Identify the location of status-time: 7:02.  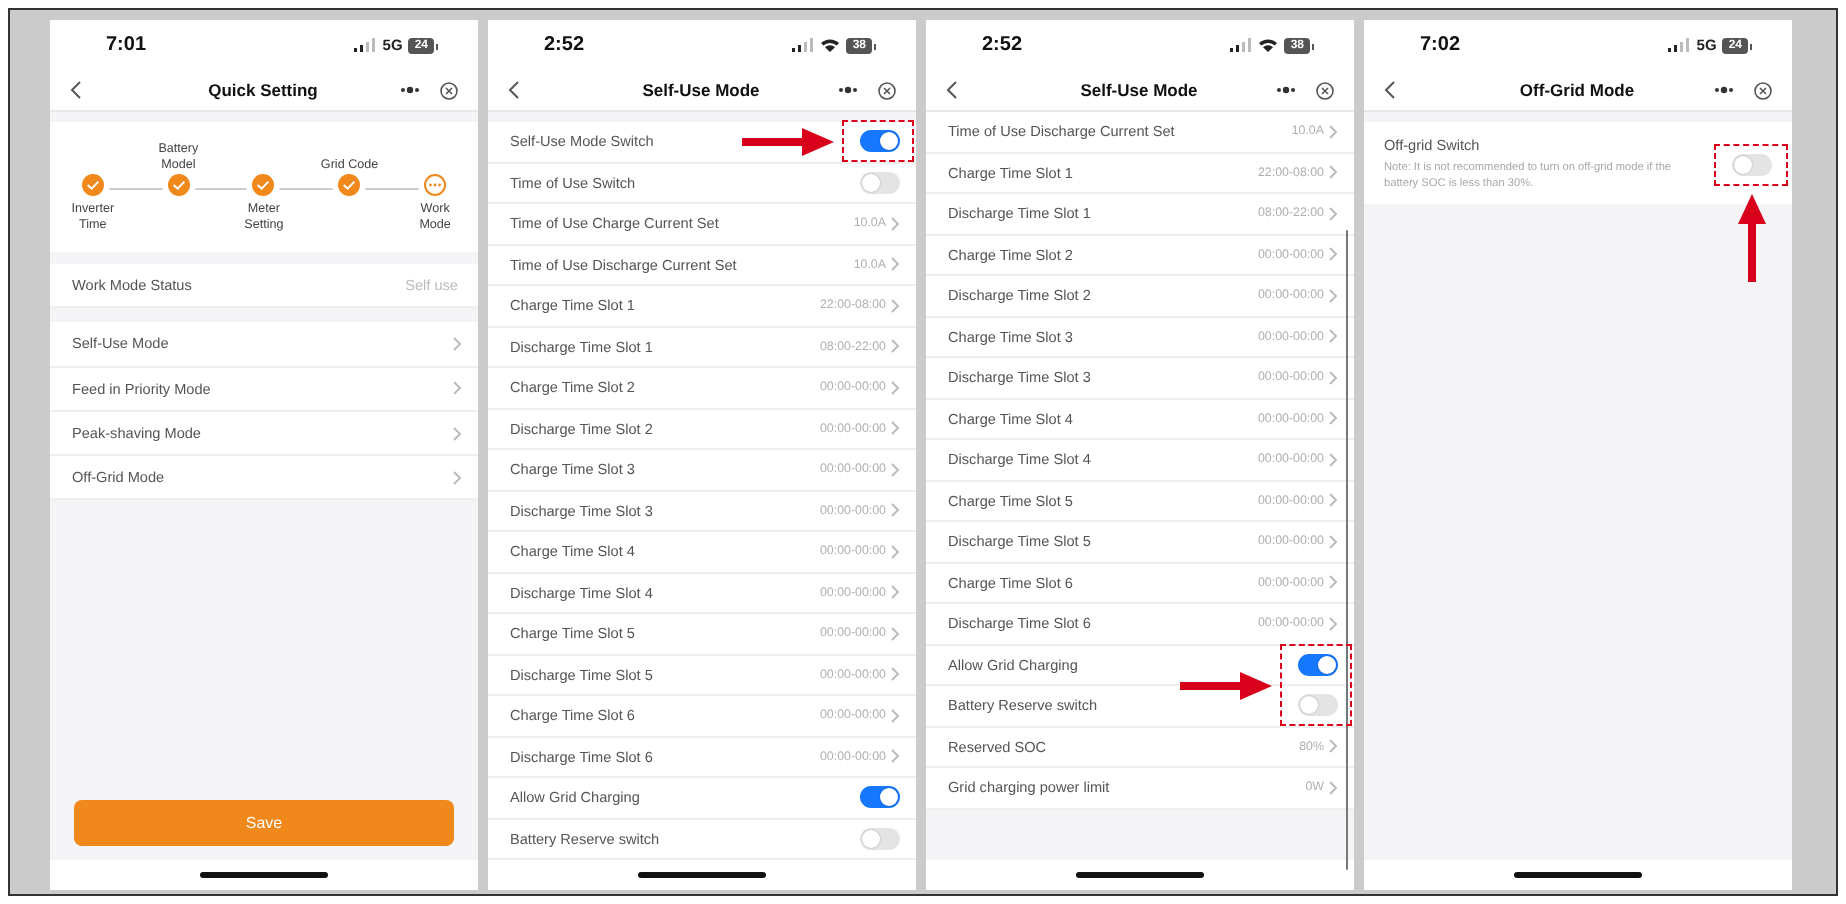
(1441, 45).